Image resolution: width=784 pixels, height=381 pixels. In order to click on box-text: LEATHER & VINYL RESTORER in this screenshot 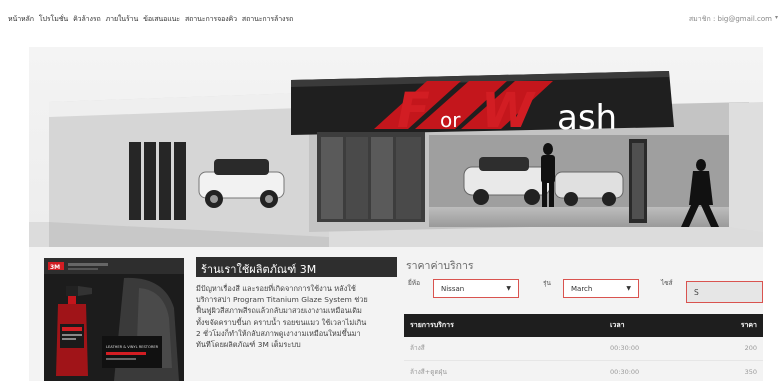, I will do `click(132, 347)`.